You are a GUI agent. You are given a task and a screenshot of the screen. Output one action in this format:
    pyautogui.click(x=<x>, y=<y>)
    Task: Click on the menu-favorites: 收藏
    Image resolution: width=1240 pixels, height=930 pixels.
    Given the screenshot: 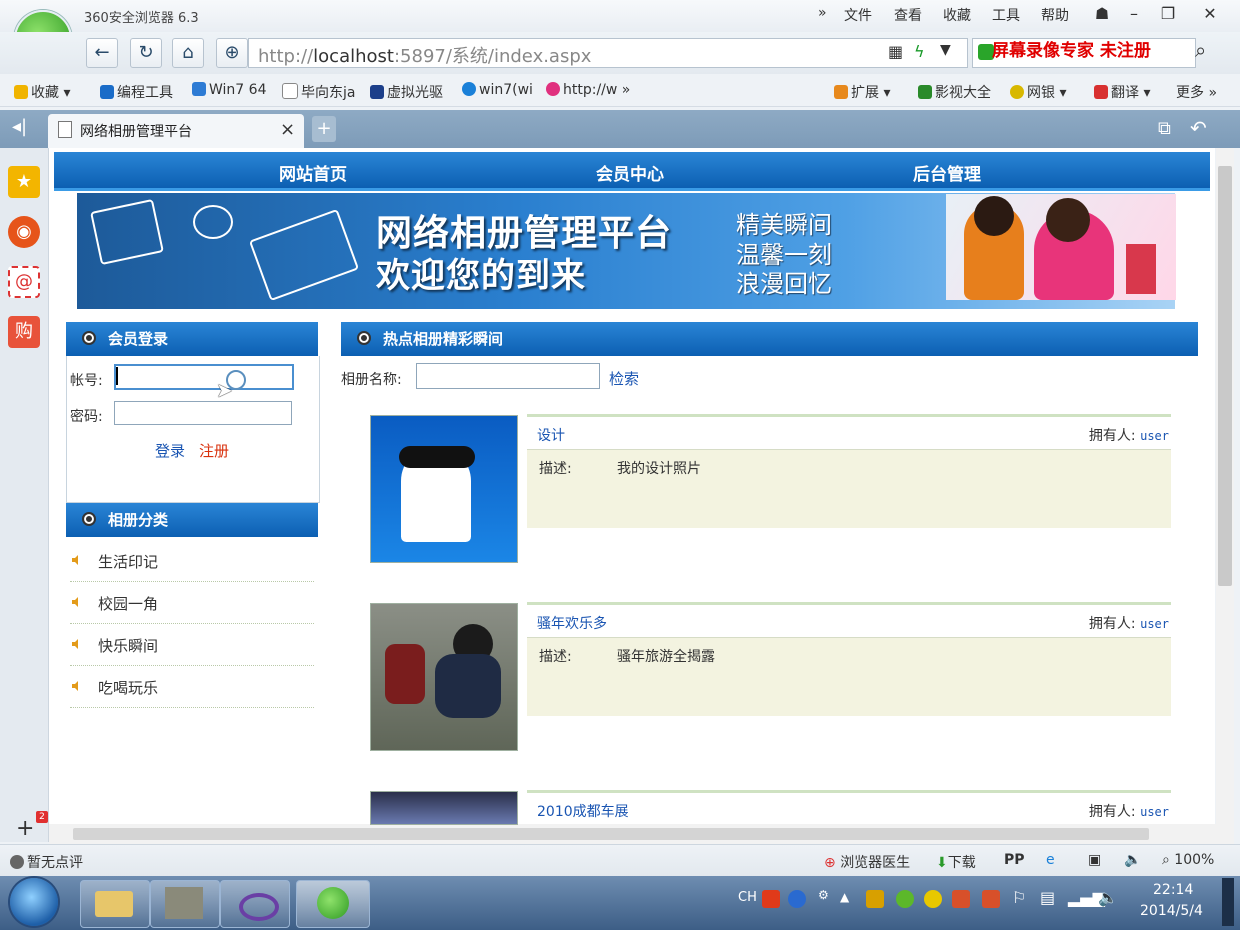 What is the action you would take?
    pyautogui.click(x=957, y=15)
    